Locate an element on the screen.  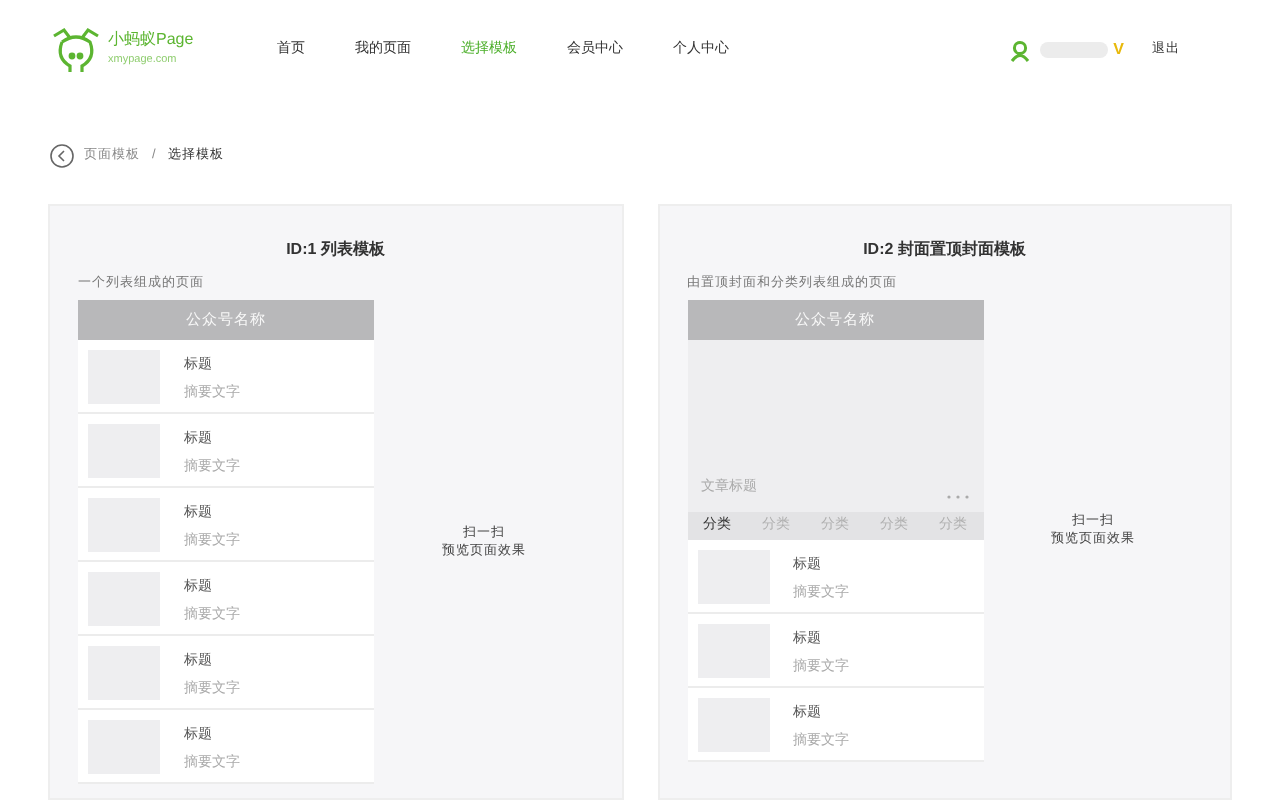
back-icon is located at coordinates (62, 156).